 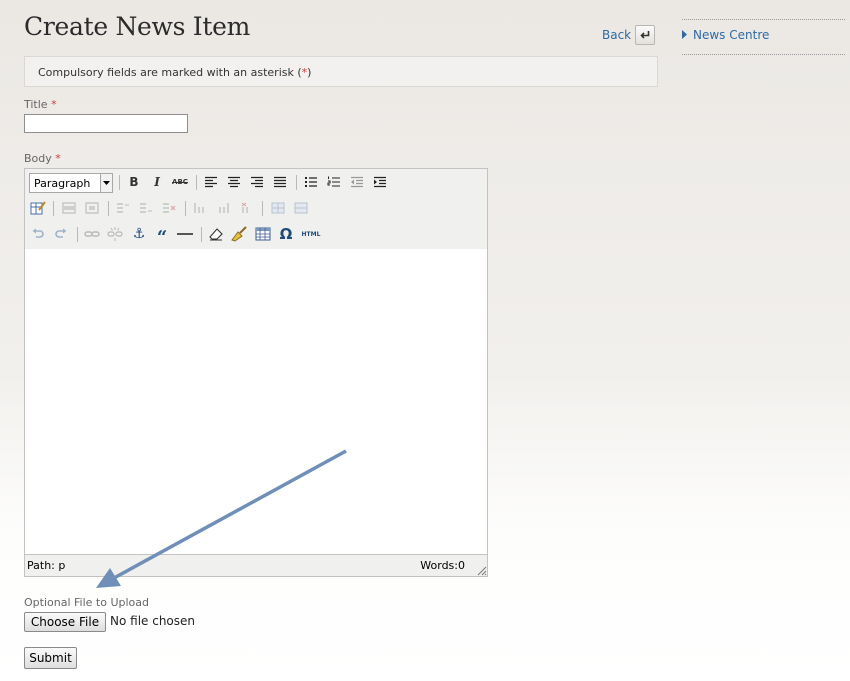 What do you see at coordinates (309, 72) in the screenshot?
I see `notice-text-end: )` at bounding box center [309, 72].